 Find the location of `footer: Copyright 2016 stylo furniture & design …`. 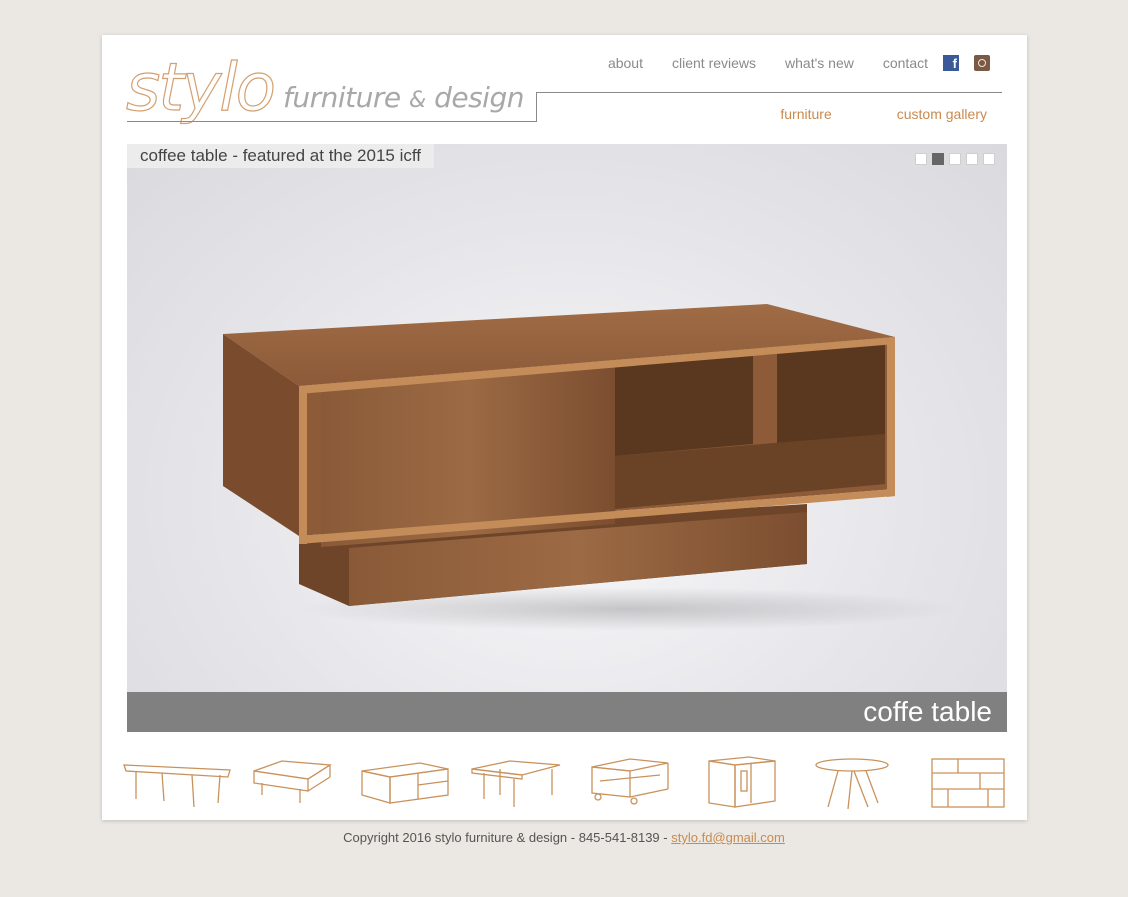

footer: Copyright 2016 stylo furniture & design … is located at coordinates (564, 837).